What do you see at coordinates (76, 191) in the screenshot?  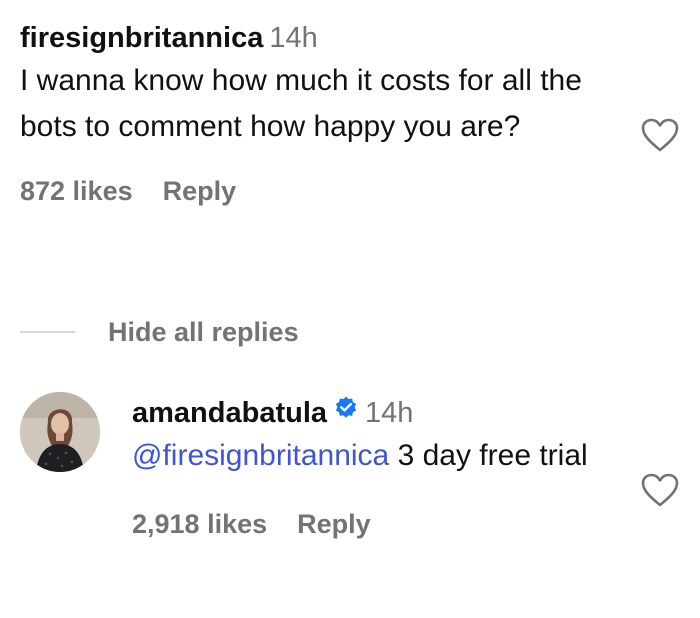 I see `comment-likes-count: 872 likes` at bounding box center [76, 191].